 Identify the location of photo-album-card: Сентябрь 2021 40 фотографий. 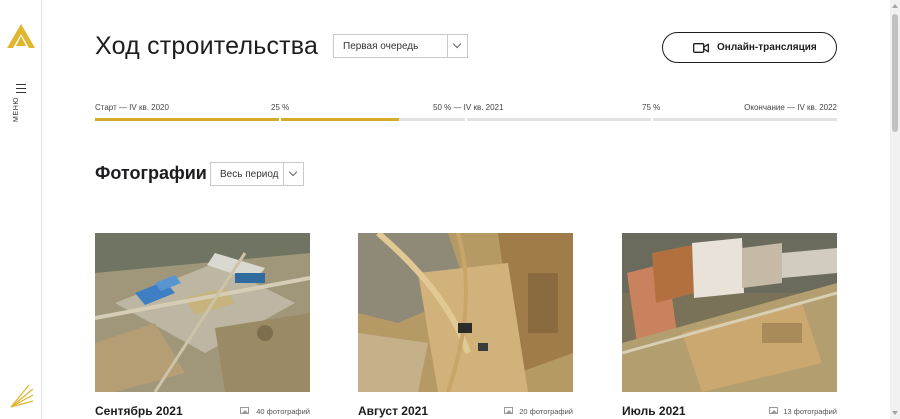
(202, 326).